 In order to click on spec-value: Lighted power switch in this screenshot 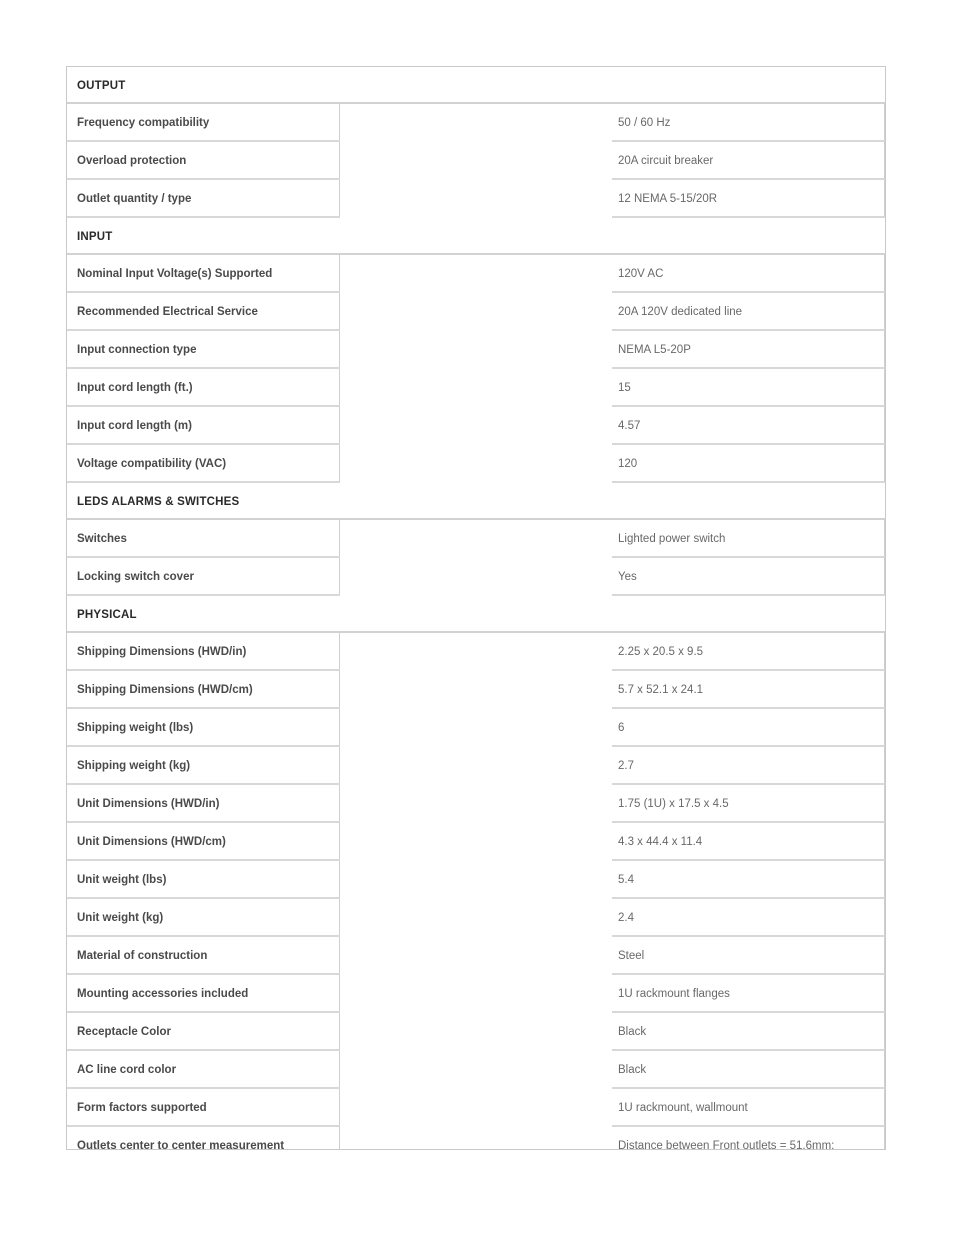, I will do `click(672, 539)`.